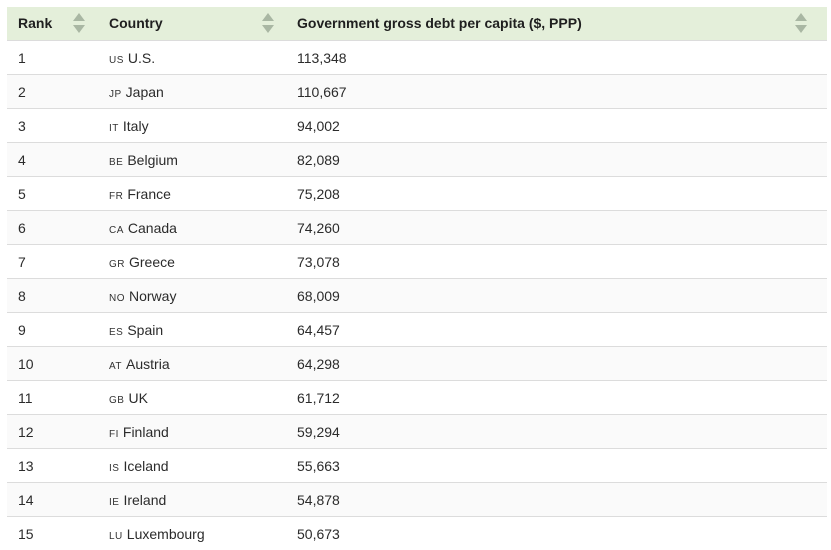  What do you see at coordinates (145, 466) in the screenshot?
I see `country-name: Iceland` at bounding box center [145, 466].